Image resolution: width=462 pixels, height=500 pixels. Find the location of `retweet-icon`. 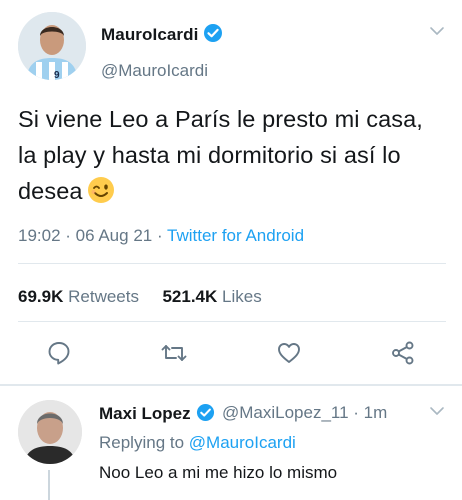

retweet-icon is located at coordinates (174, 355).